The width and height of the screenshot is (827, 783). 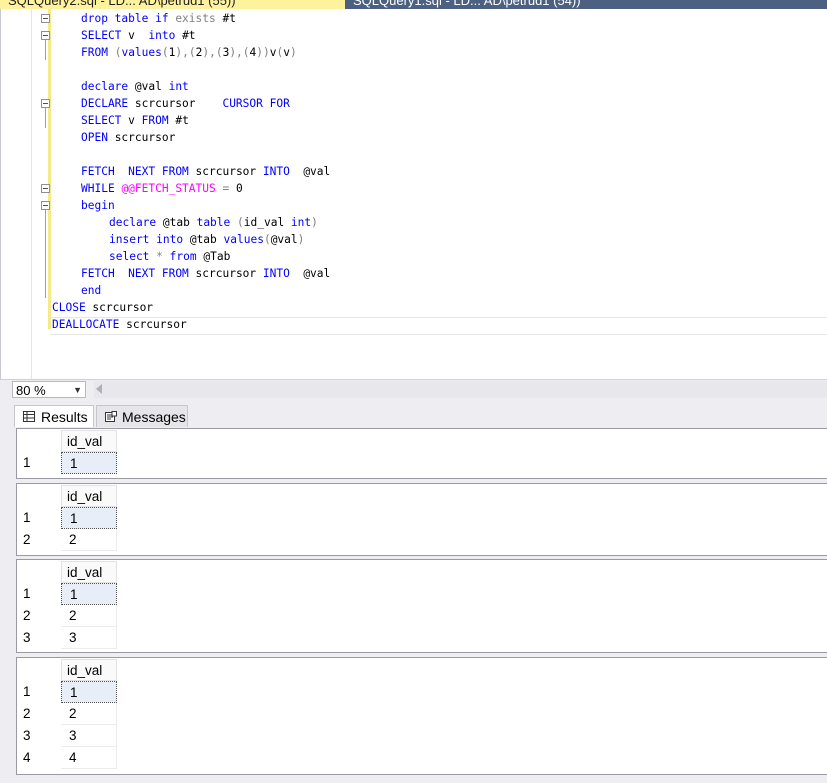 What do you see at coordinates (42, 758) in the screenshot?
I see `row-number: 4` at bounding box center [42, 758].